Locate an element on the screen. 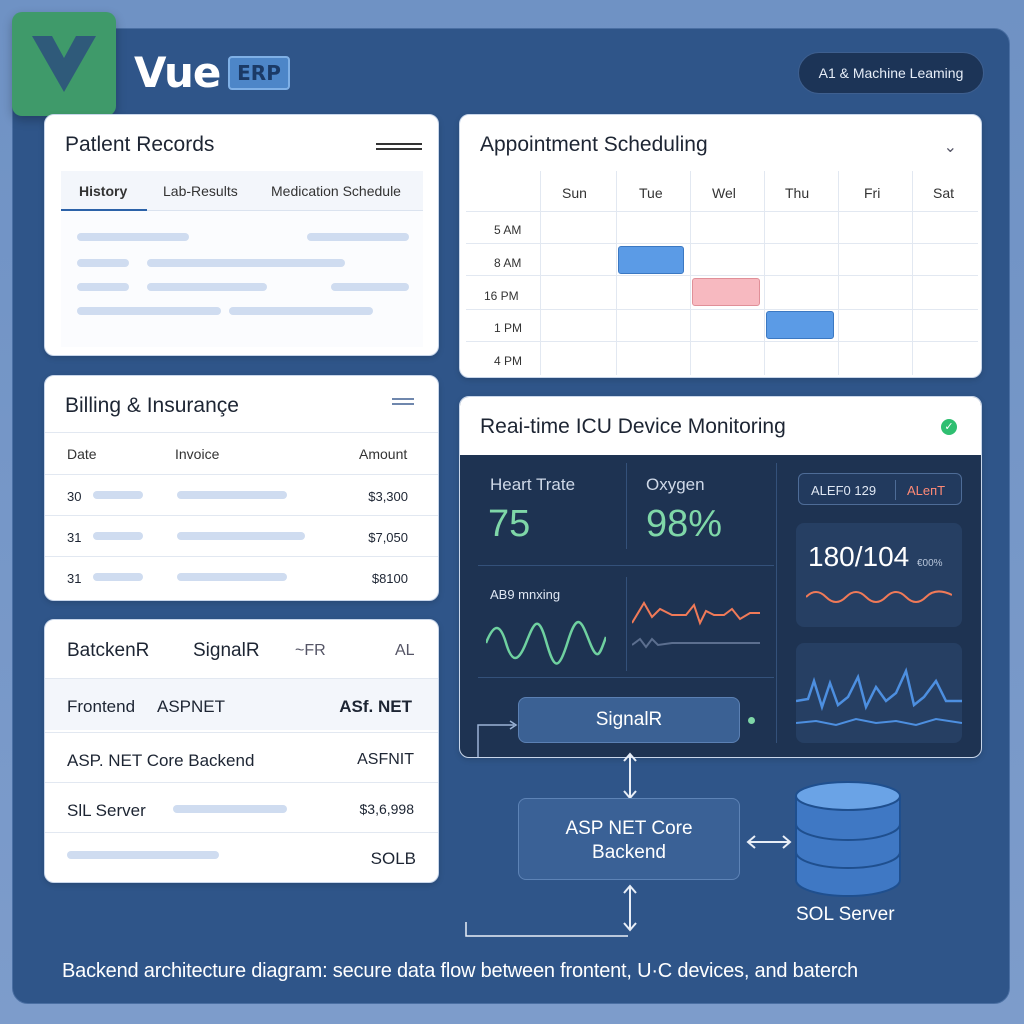  bp-waveform is located at coordinates (879, 596).